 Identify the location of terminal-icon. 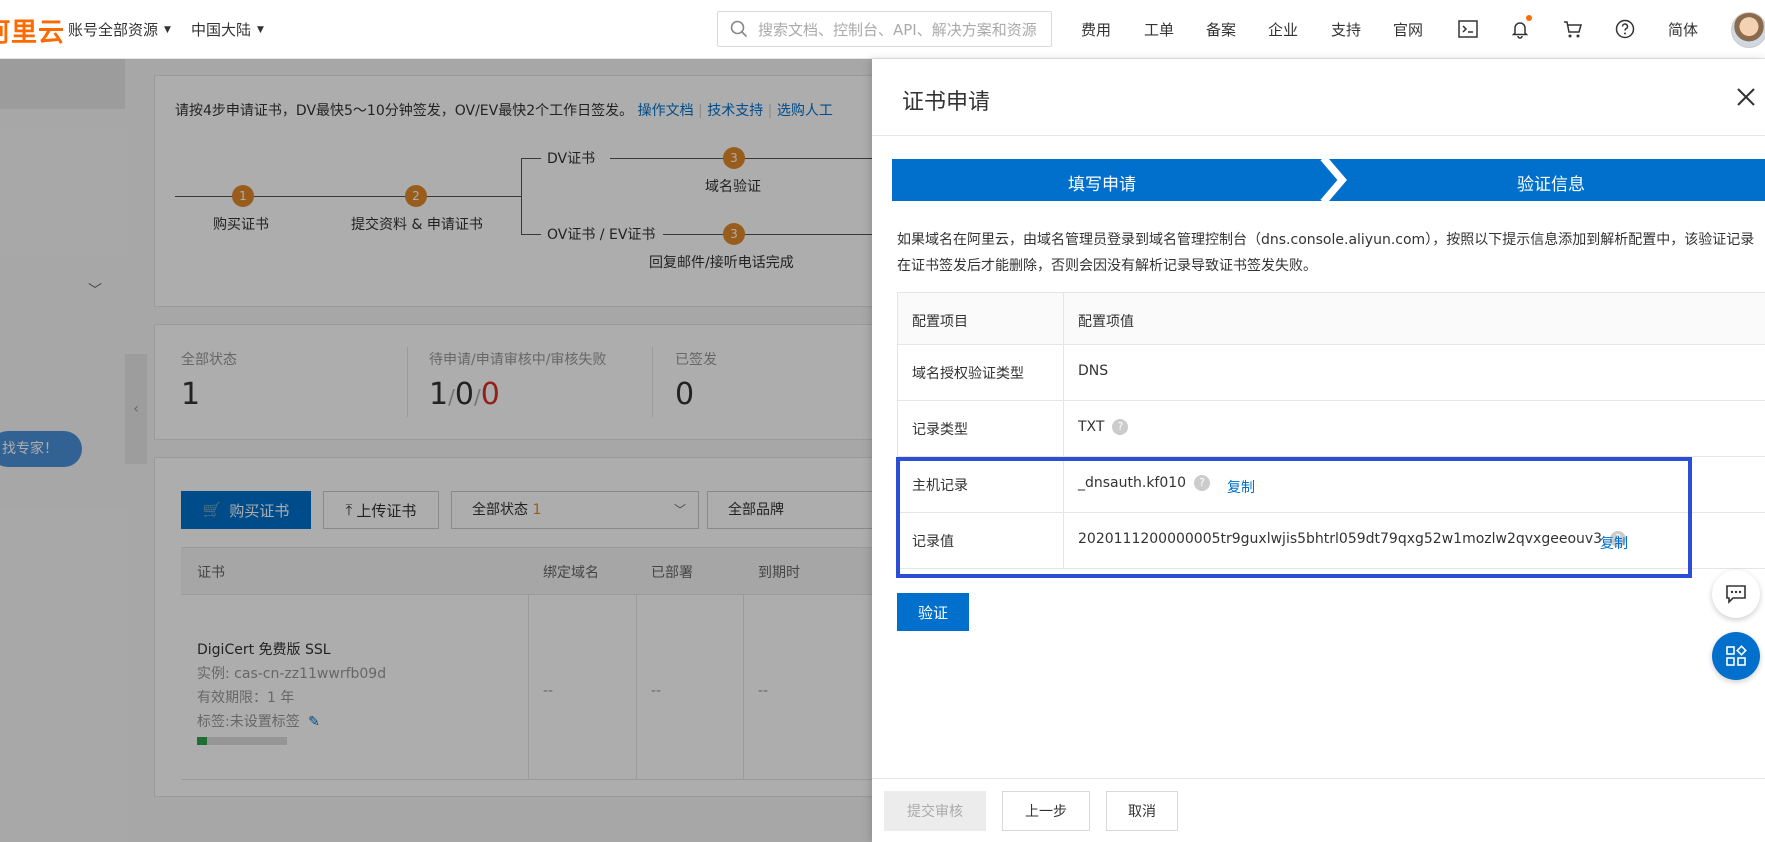
(1468, 29).